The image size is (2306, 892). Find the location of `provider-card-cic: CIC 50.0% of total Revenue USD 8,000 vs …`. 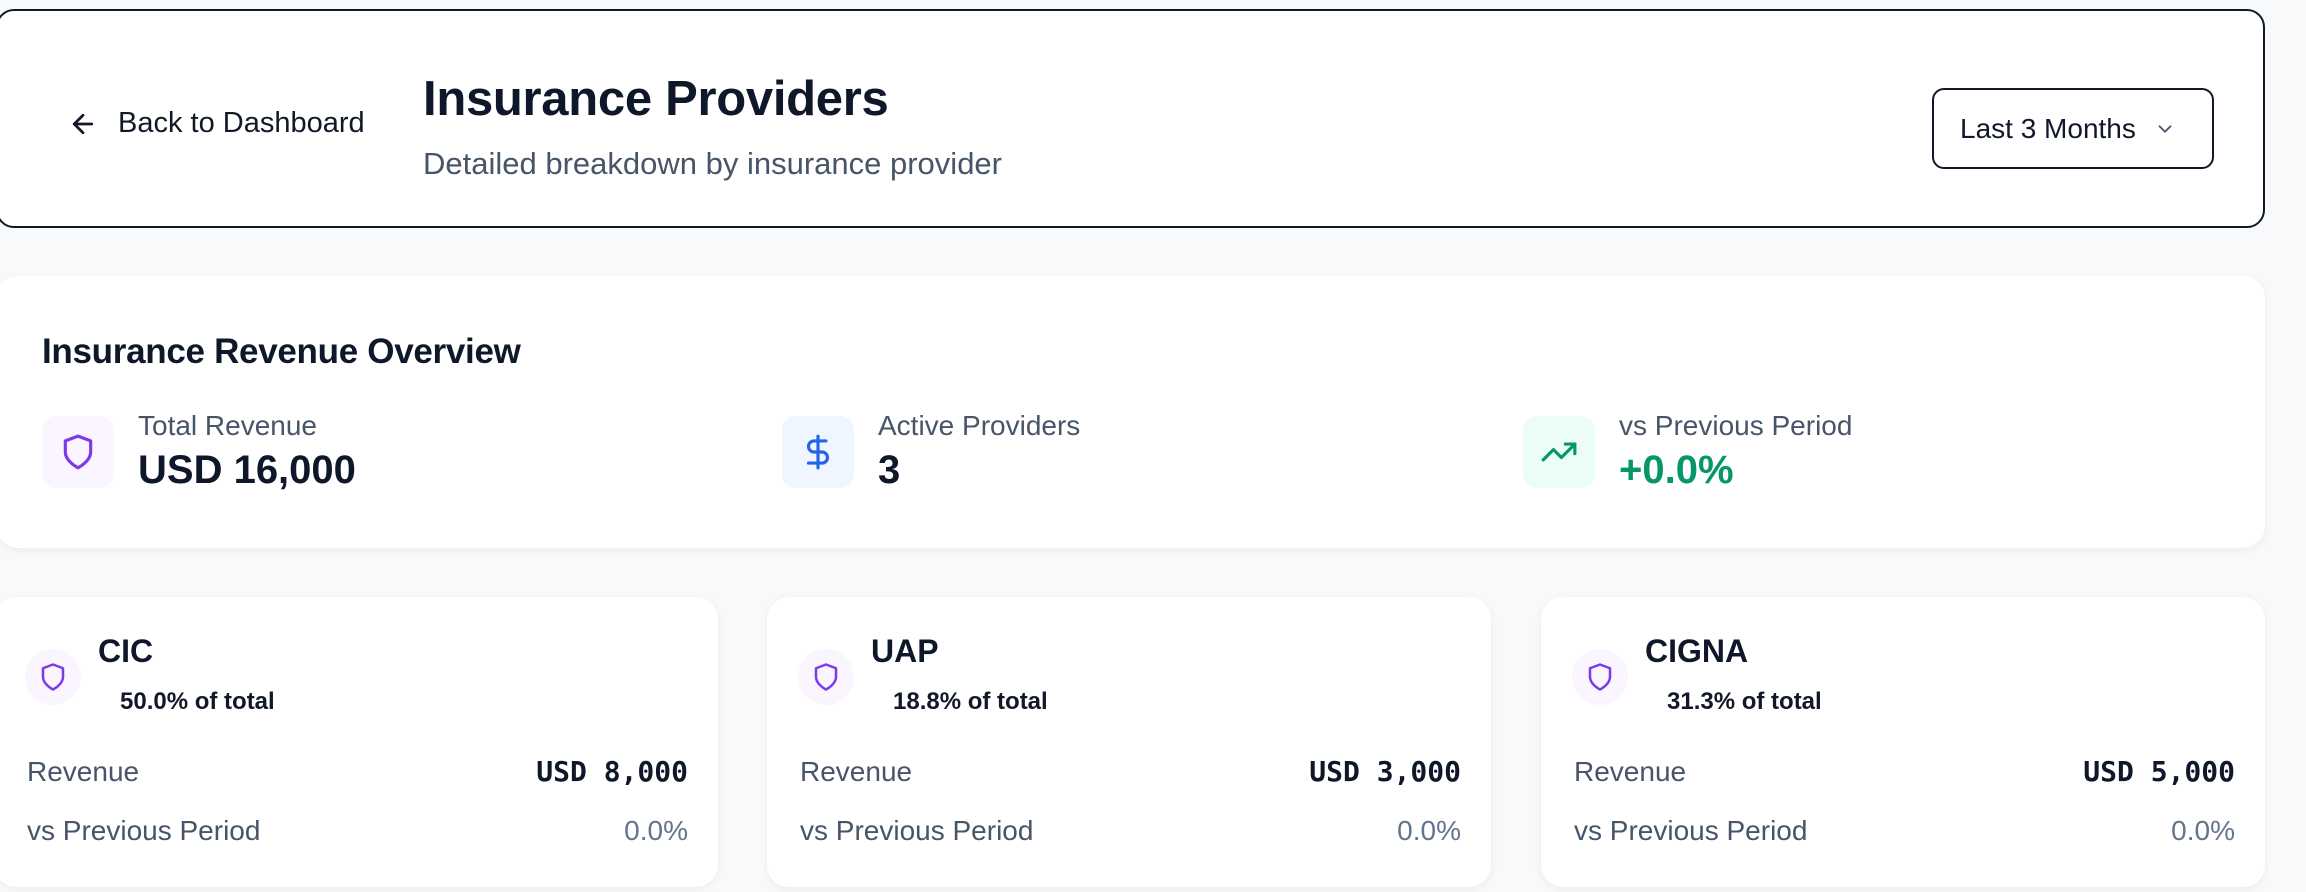

provider-card-cic: CIC 50.0% of total Revenue USD 8,000 vs … is located at coordinates (359, 742).